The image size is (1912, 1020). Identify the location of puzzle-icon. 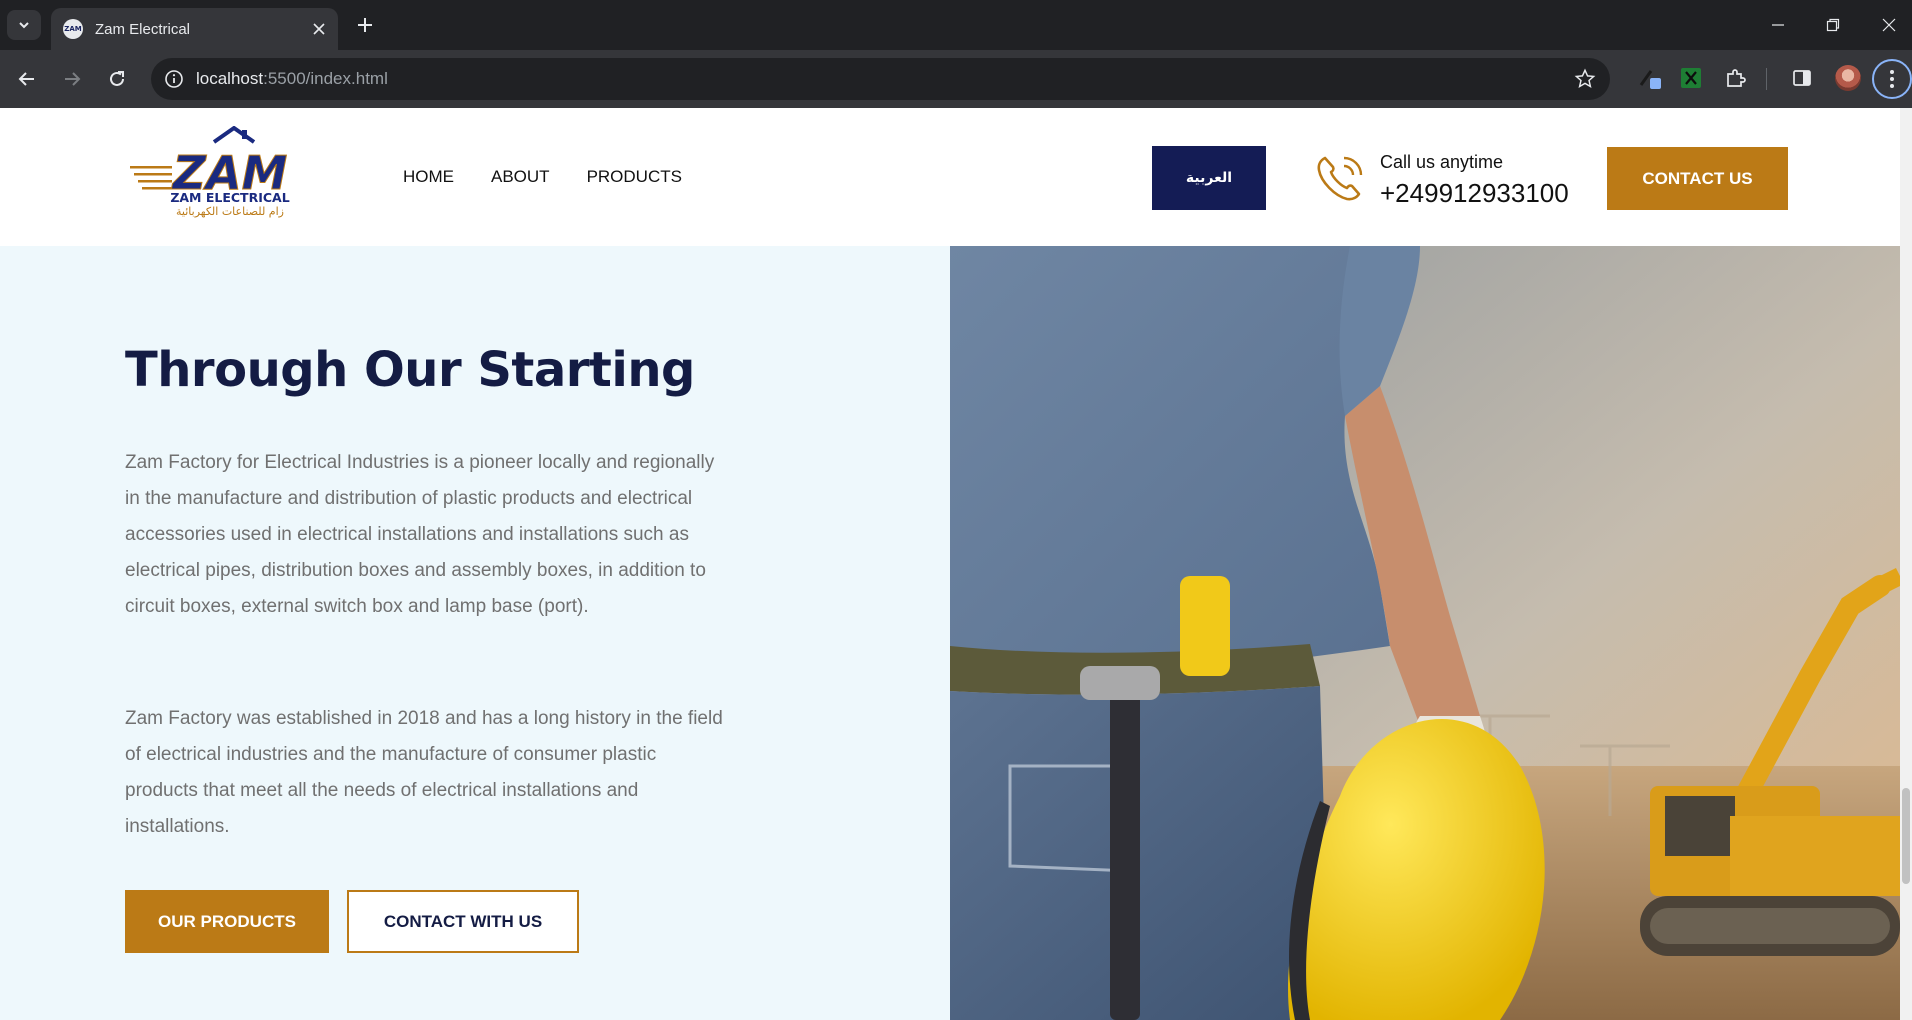
(1736, 78).